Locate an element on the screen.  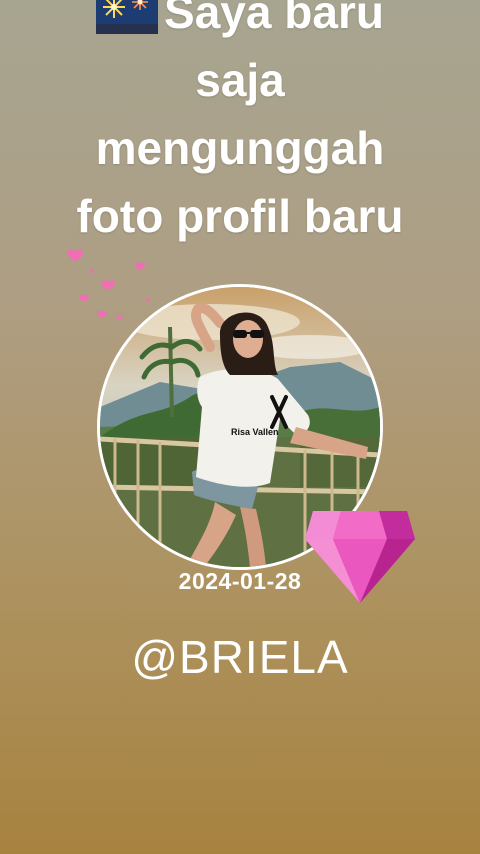
shirt-print-text: Risa Vallen is located at coordinates (255, 432).